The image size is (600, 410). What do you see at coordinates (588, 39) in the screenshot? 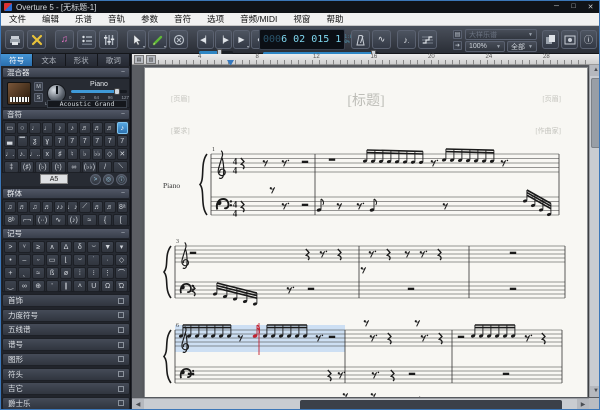
I see `info-button: ⓘ` at bounding box center [588, 39].